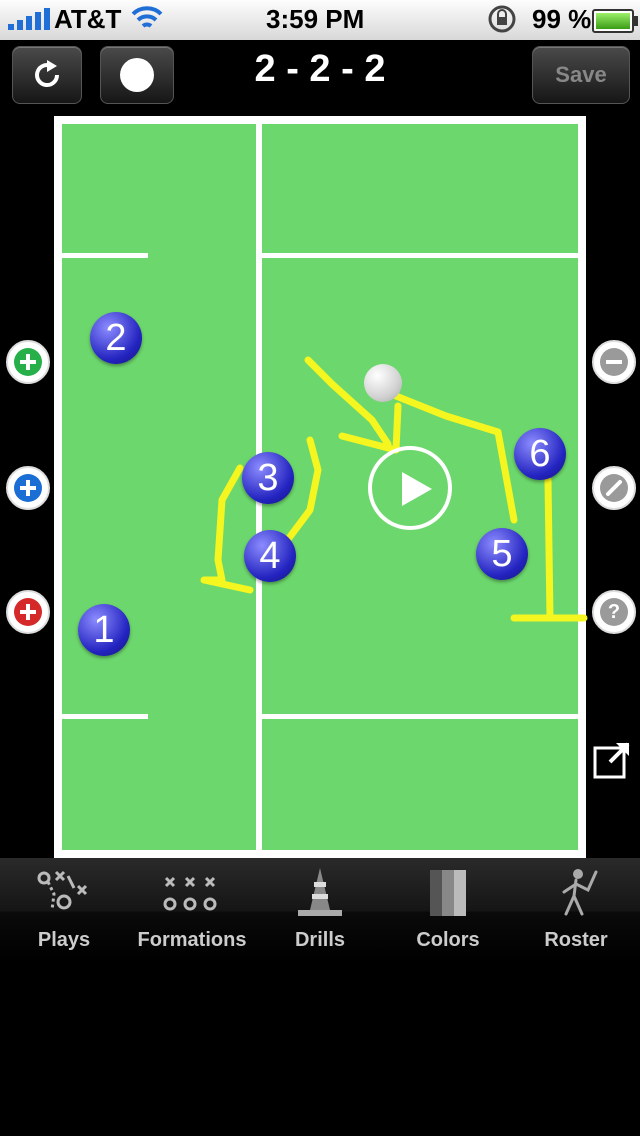 This screenshot has width=640, height=1136. Describe the element at coordinates (410, 488) in the screenshot. I see `play-animation-button` at that location.